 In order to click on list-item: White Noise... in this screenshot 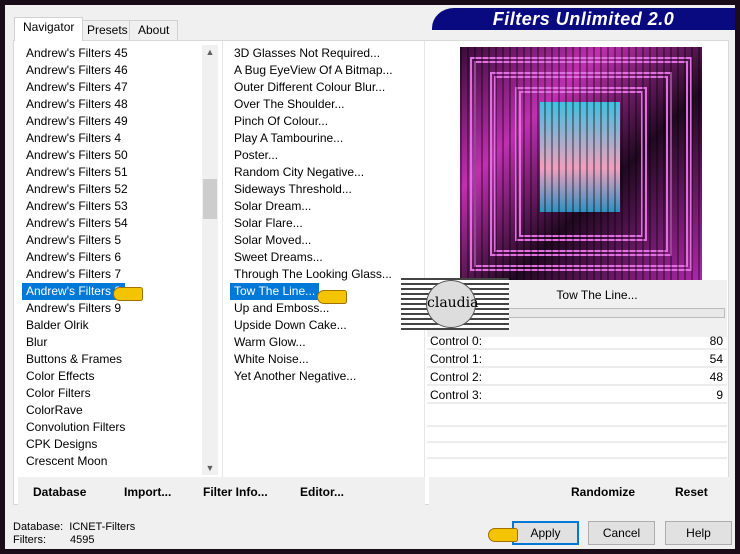, I will do `click(269, 359)`.